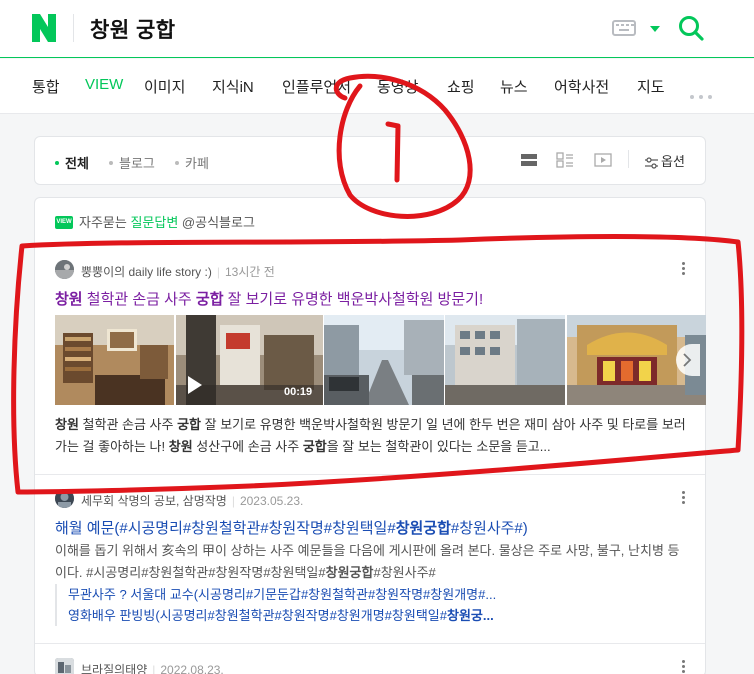  What do you see at coordinates (133, 29) in the screenshot?
I see `search-query-text: 창원 궁합` at bounding box center [133, 29].